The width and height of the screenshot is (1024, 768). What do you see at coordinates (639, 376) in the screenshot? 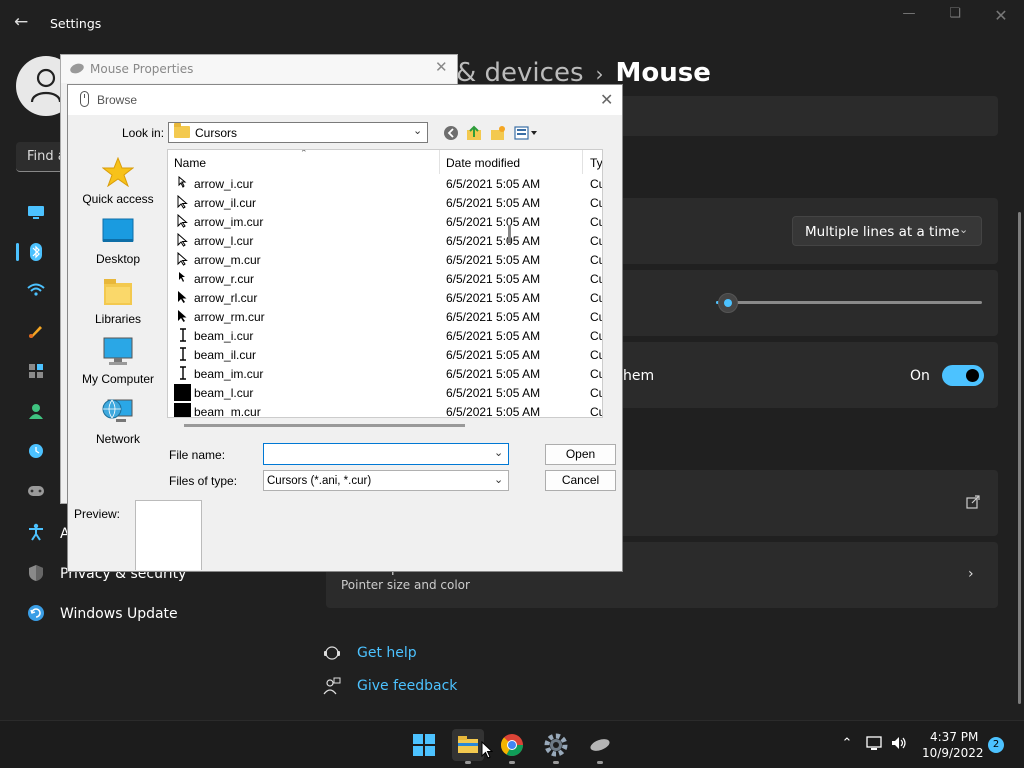
I see `inactive-scroll-label: hem` at bounding box center [639, 376].